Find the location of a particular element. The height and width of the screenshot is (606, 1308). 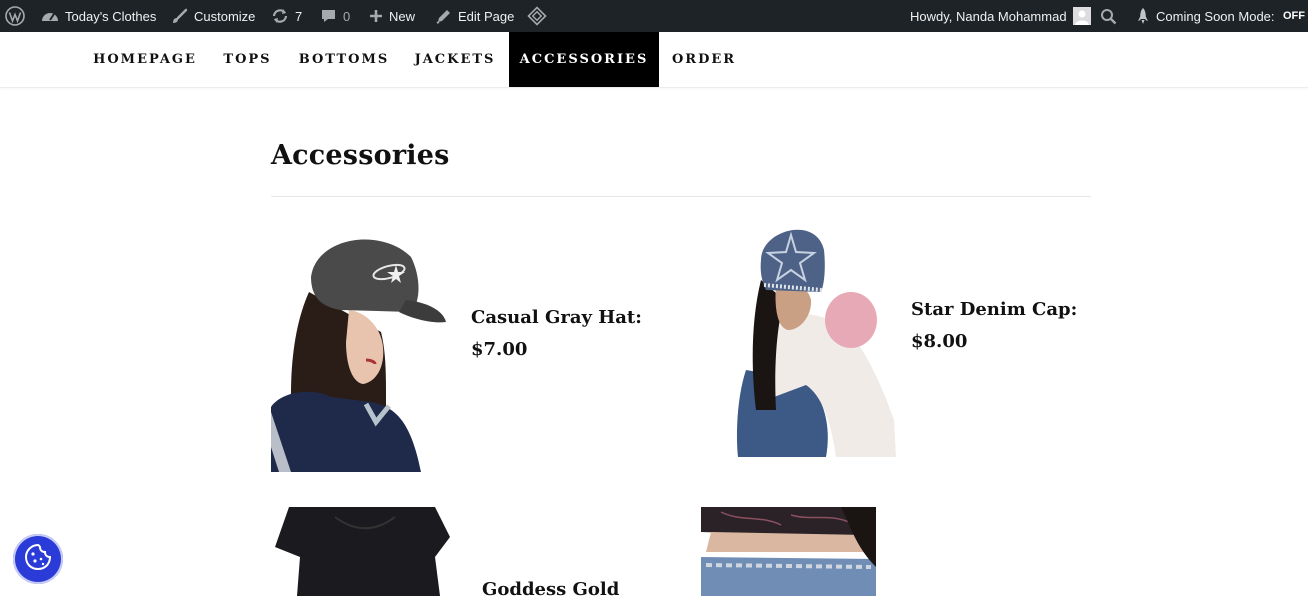

product-casual-gray-hat: Casual Gray Hat: $7.00 is located at coordinates (556, 334).